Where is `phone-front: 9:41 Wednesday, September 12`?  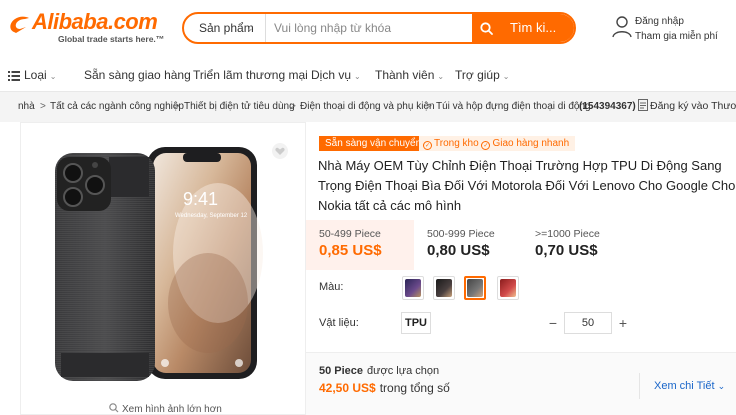
phone-front: 9:41 Wednesday, September 12 is located at coordinates (202, 263).